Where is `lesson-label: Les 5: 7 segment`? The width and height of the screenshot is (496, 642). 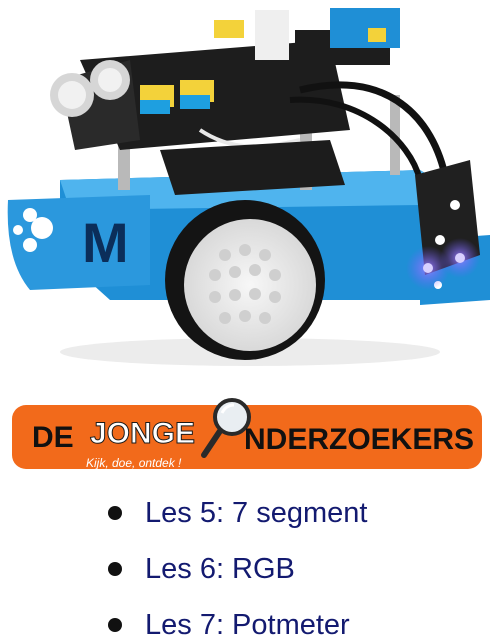 lesson-label: Les 5: 7 segment is located at coordinates (256, 512).